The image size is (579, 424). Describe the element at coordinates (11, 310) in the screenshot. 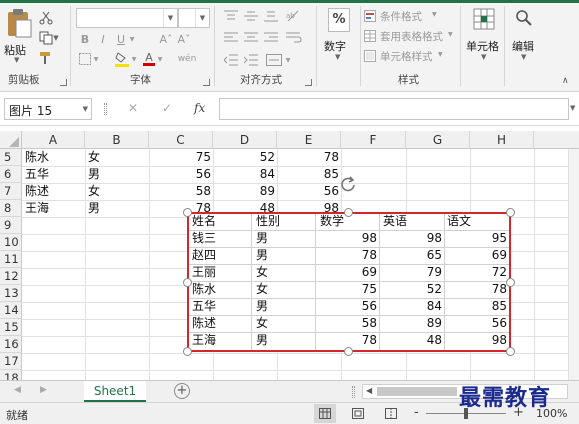

I see `row-header-14: 14` at that location.